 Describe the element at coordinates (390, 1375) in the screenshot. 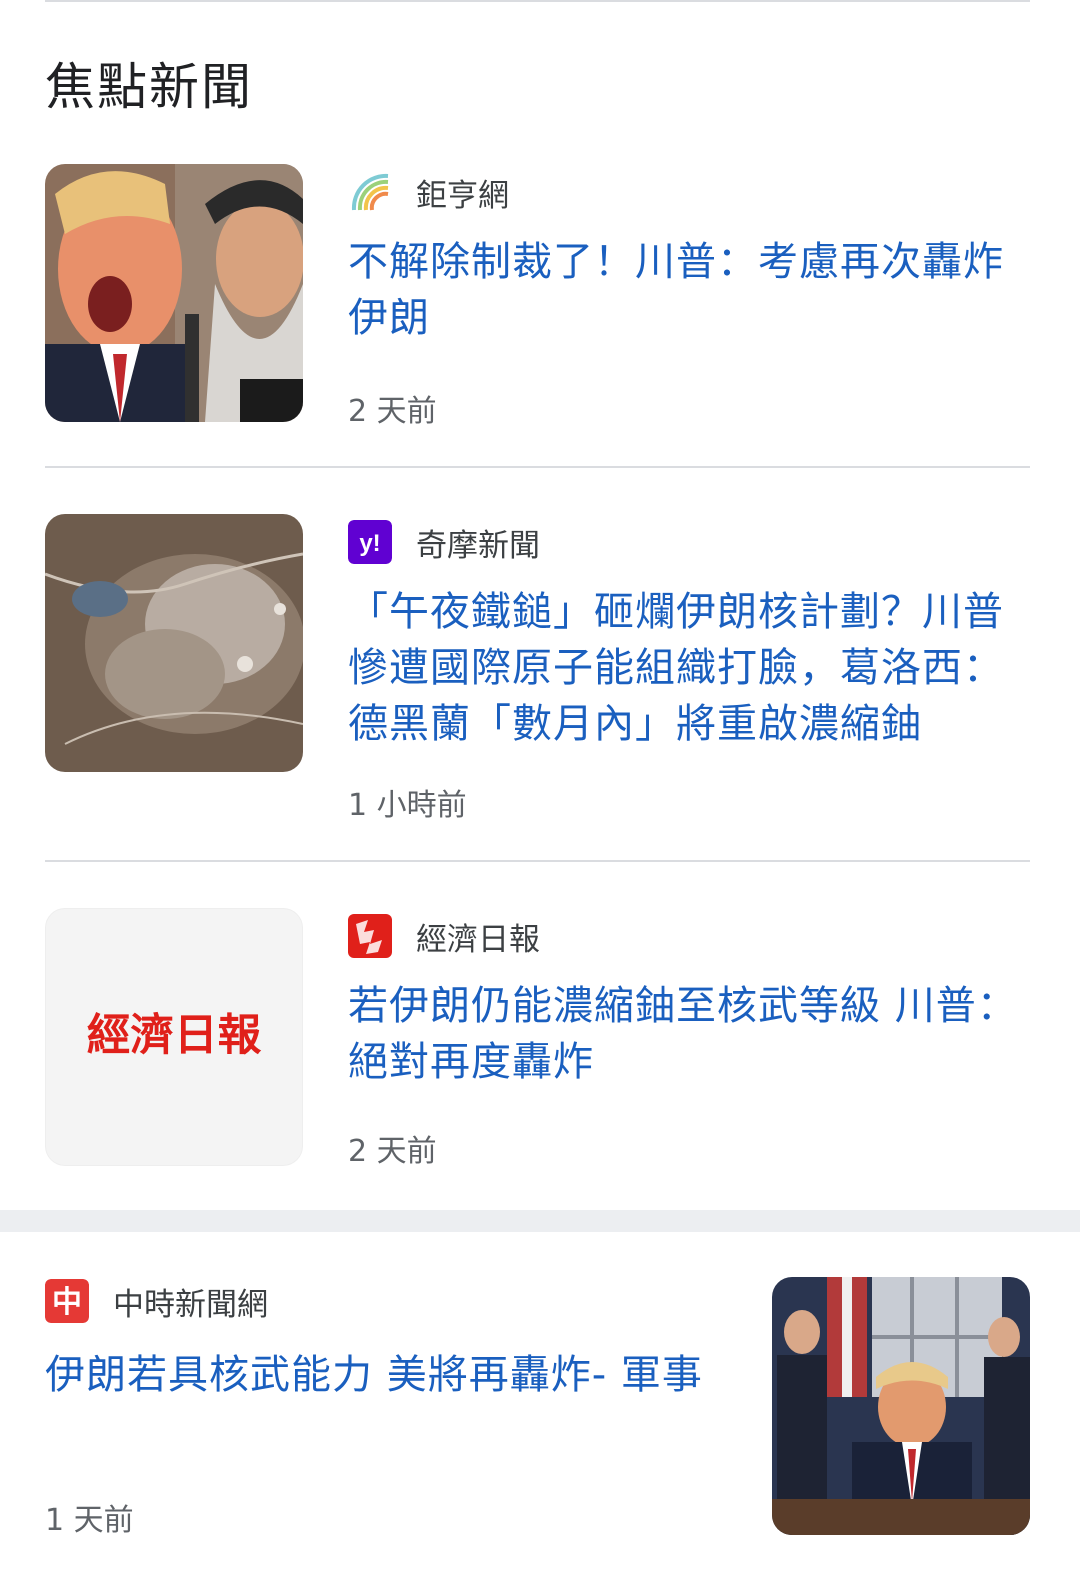

I see `article-headline: 伊朗若具核武能力 美將再轟炸- 軍事` at that location.